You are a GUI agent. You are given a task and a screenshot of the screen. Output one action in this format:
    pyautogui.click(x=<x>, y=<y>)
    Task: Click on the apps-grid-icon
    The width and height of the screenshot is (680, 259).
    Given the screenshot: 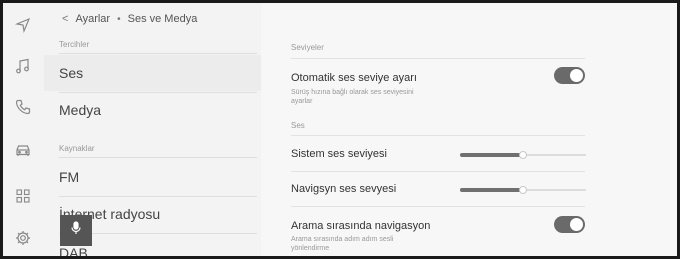 What is the action you would take?
    pyautogui.click(x=23, y=196)
    